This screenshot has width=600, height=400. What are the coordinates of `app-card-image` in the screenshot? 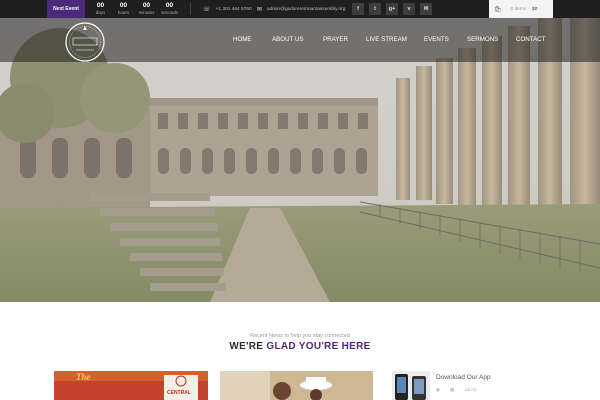 It's located at (411, 385).